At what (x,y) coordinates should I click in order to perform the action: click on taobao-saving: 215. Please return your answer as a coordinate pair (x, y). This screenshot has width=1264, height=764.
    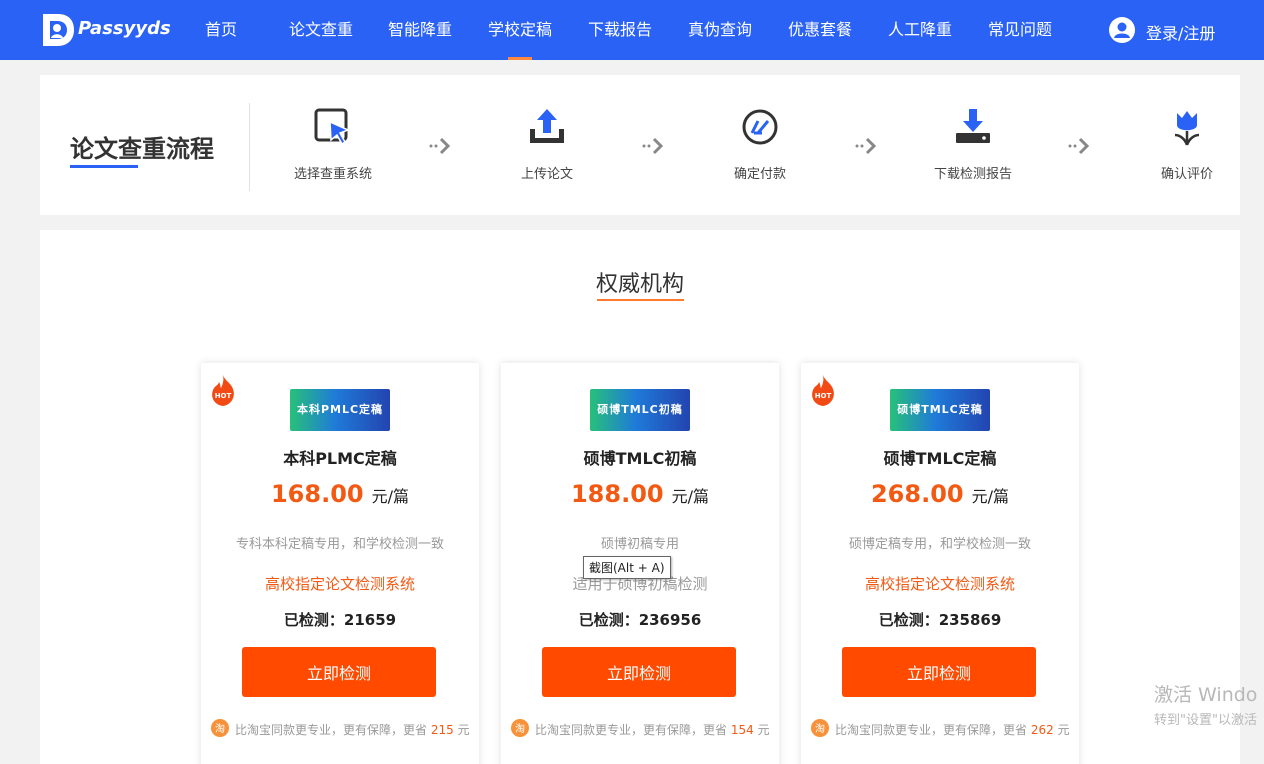
    Looking at the image, I should click on (442, 730).